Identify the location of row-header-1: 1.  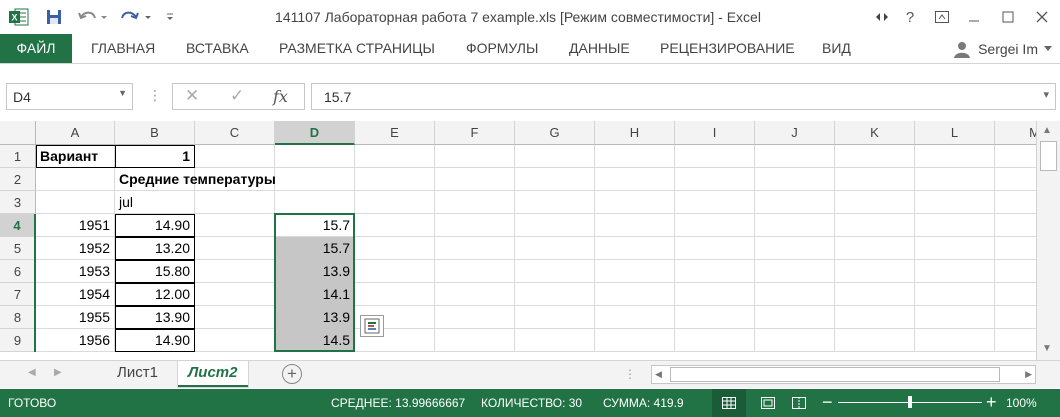
(18, 156).